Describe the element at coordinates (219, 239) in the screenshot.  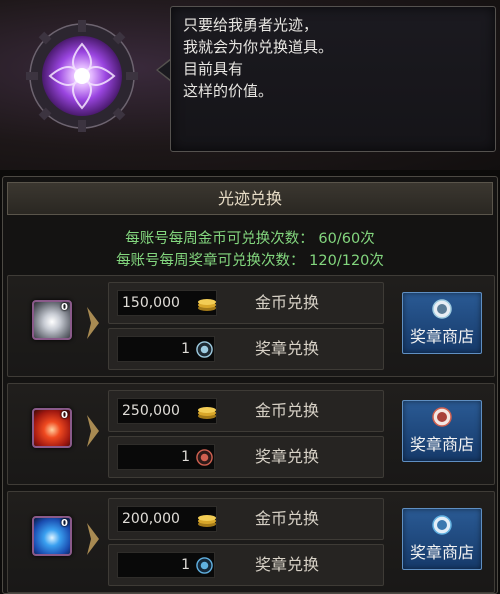
I see `gold-quota-label: 每账号每周金币可兑换次数：` at that location.